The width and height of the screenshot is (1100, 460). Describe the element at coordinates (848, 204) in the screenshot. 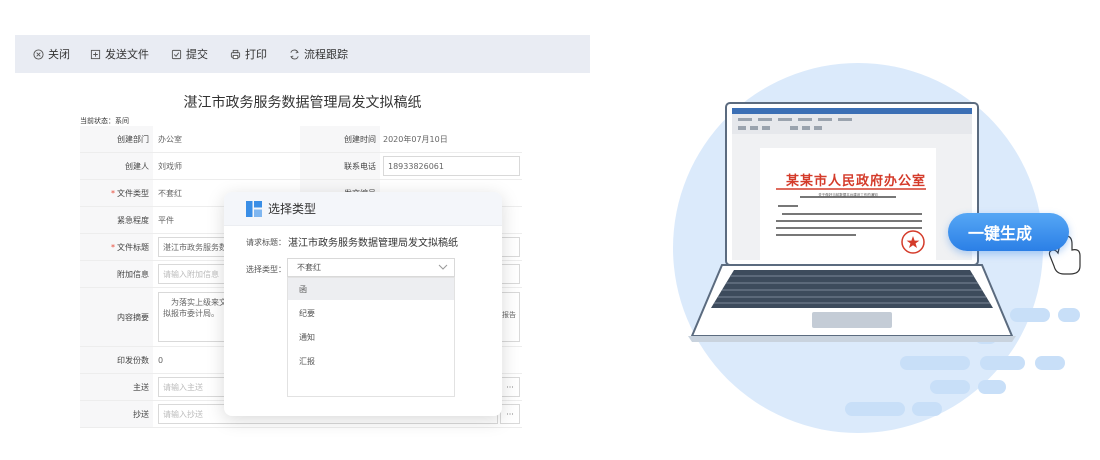

I see `document-page` at that location.